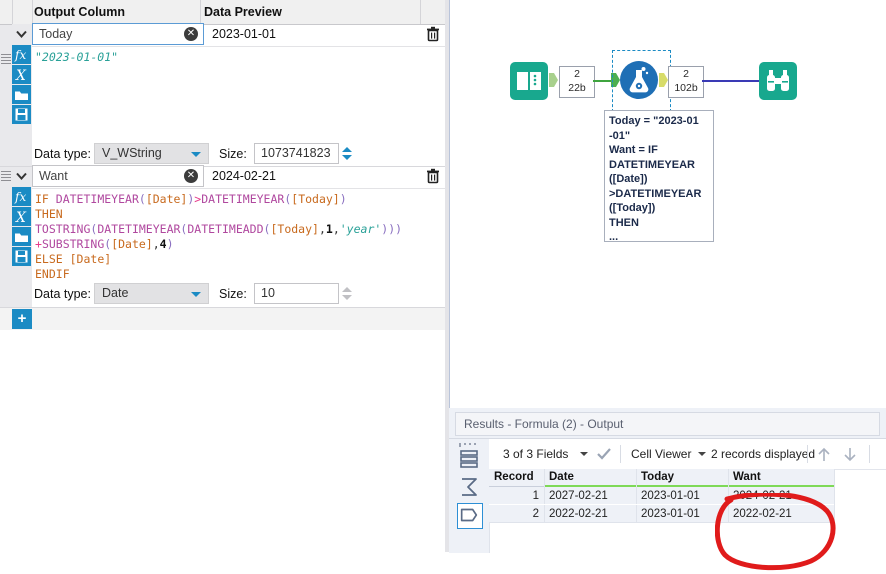  I want to click on datatype-label-today: Data type:, so click(62, 154).